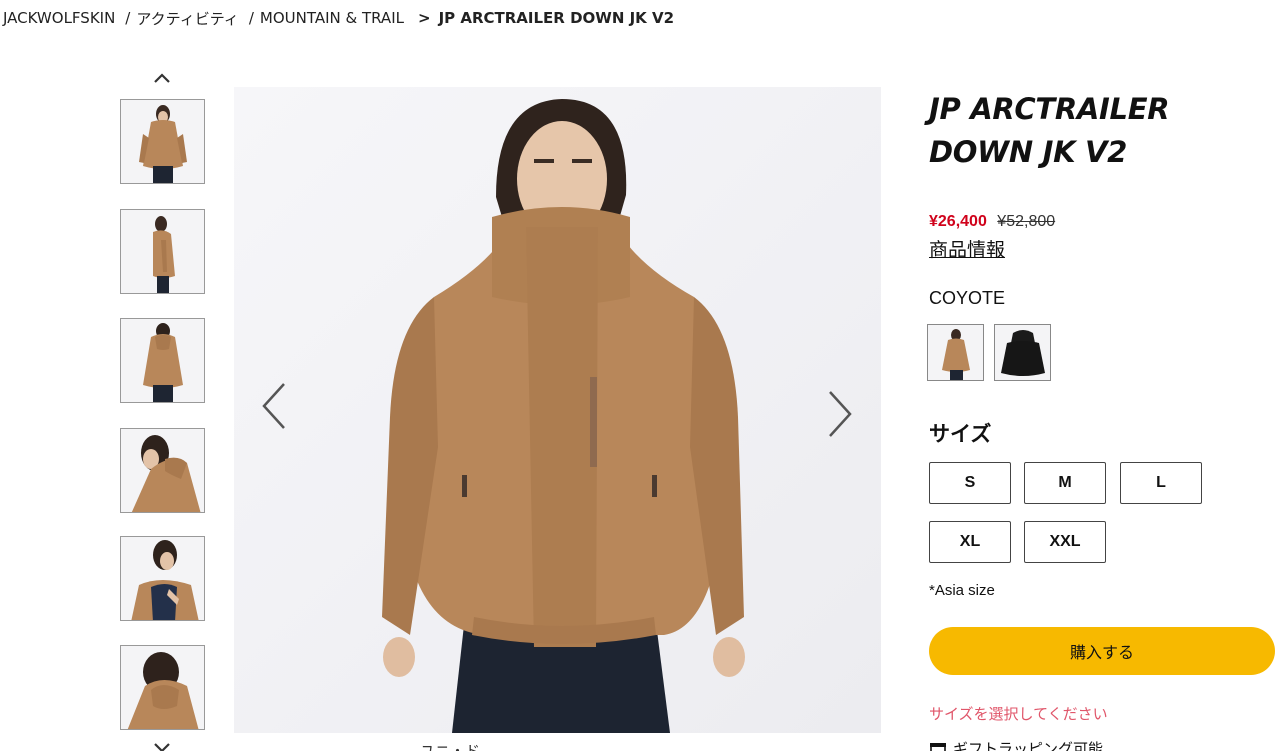  I want to click on size-button-xl: XL, so click(970, 542).